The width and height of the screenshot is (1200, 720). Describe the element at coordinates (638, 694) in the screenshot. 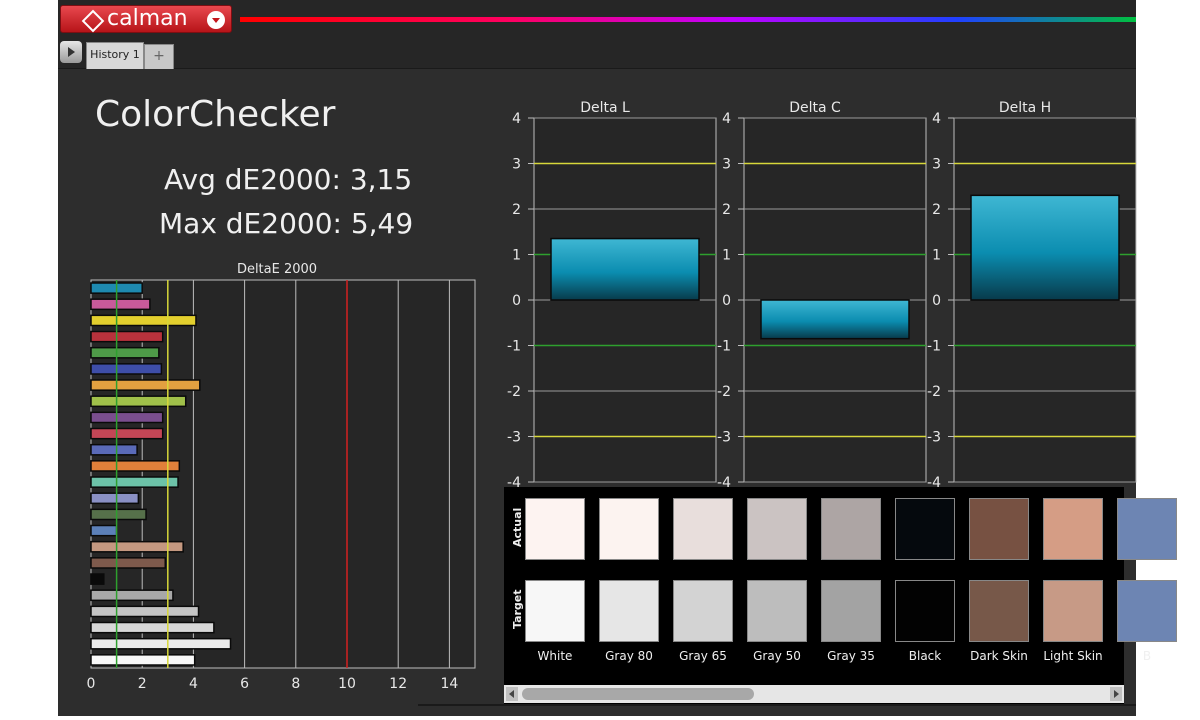

I see `scroll-thumb` at that location.